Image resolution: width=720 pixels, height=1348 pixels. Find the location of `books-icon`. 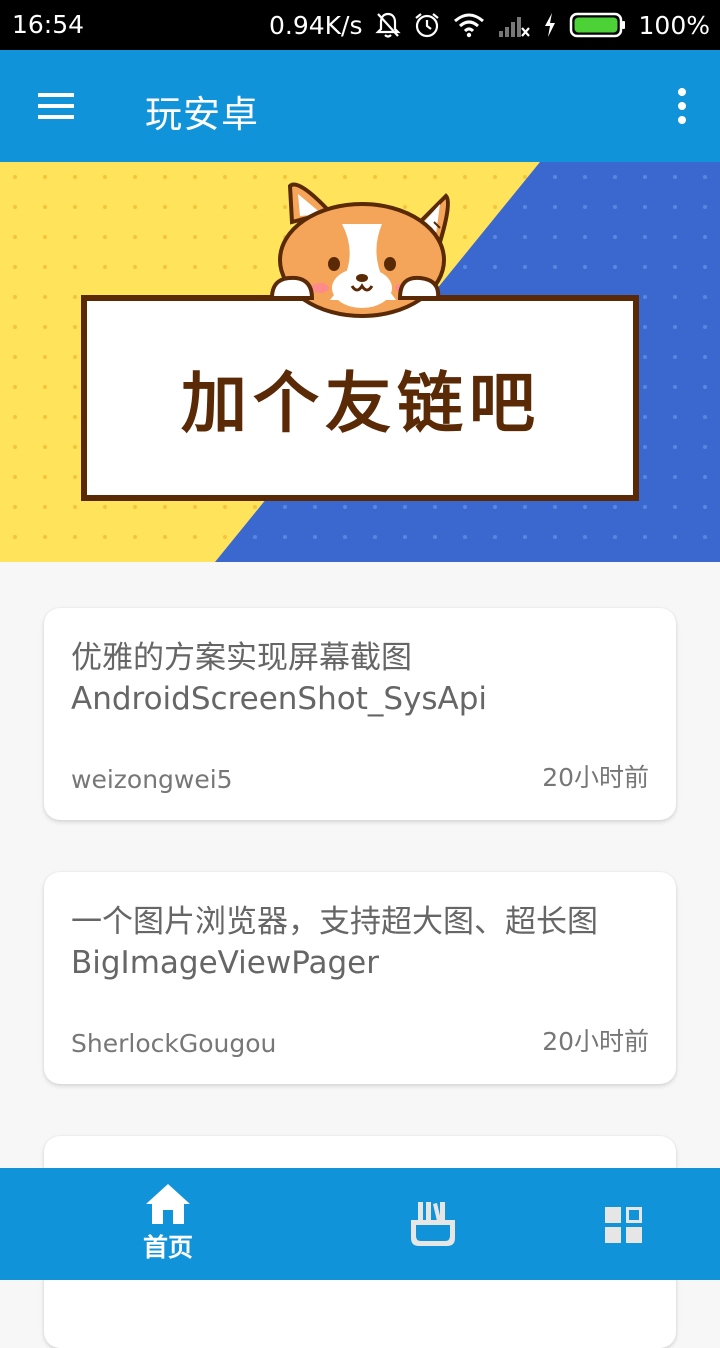

books-icon is located at coordinates (433, 1224).